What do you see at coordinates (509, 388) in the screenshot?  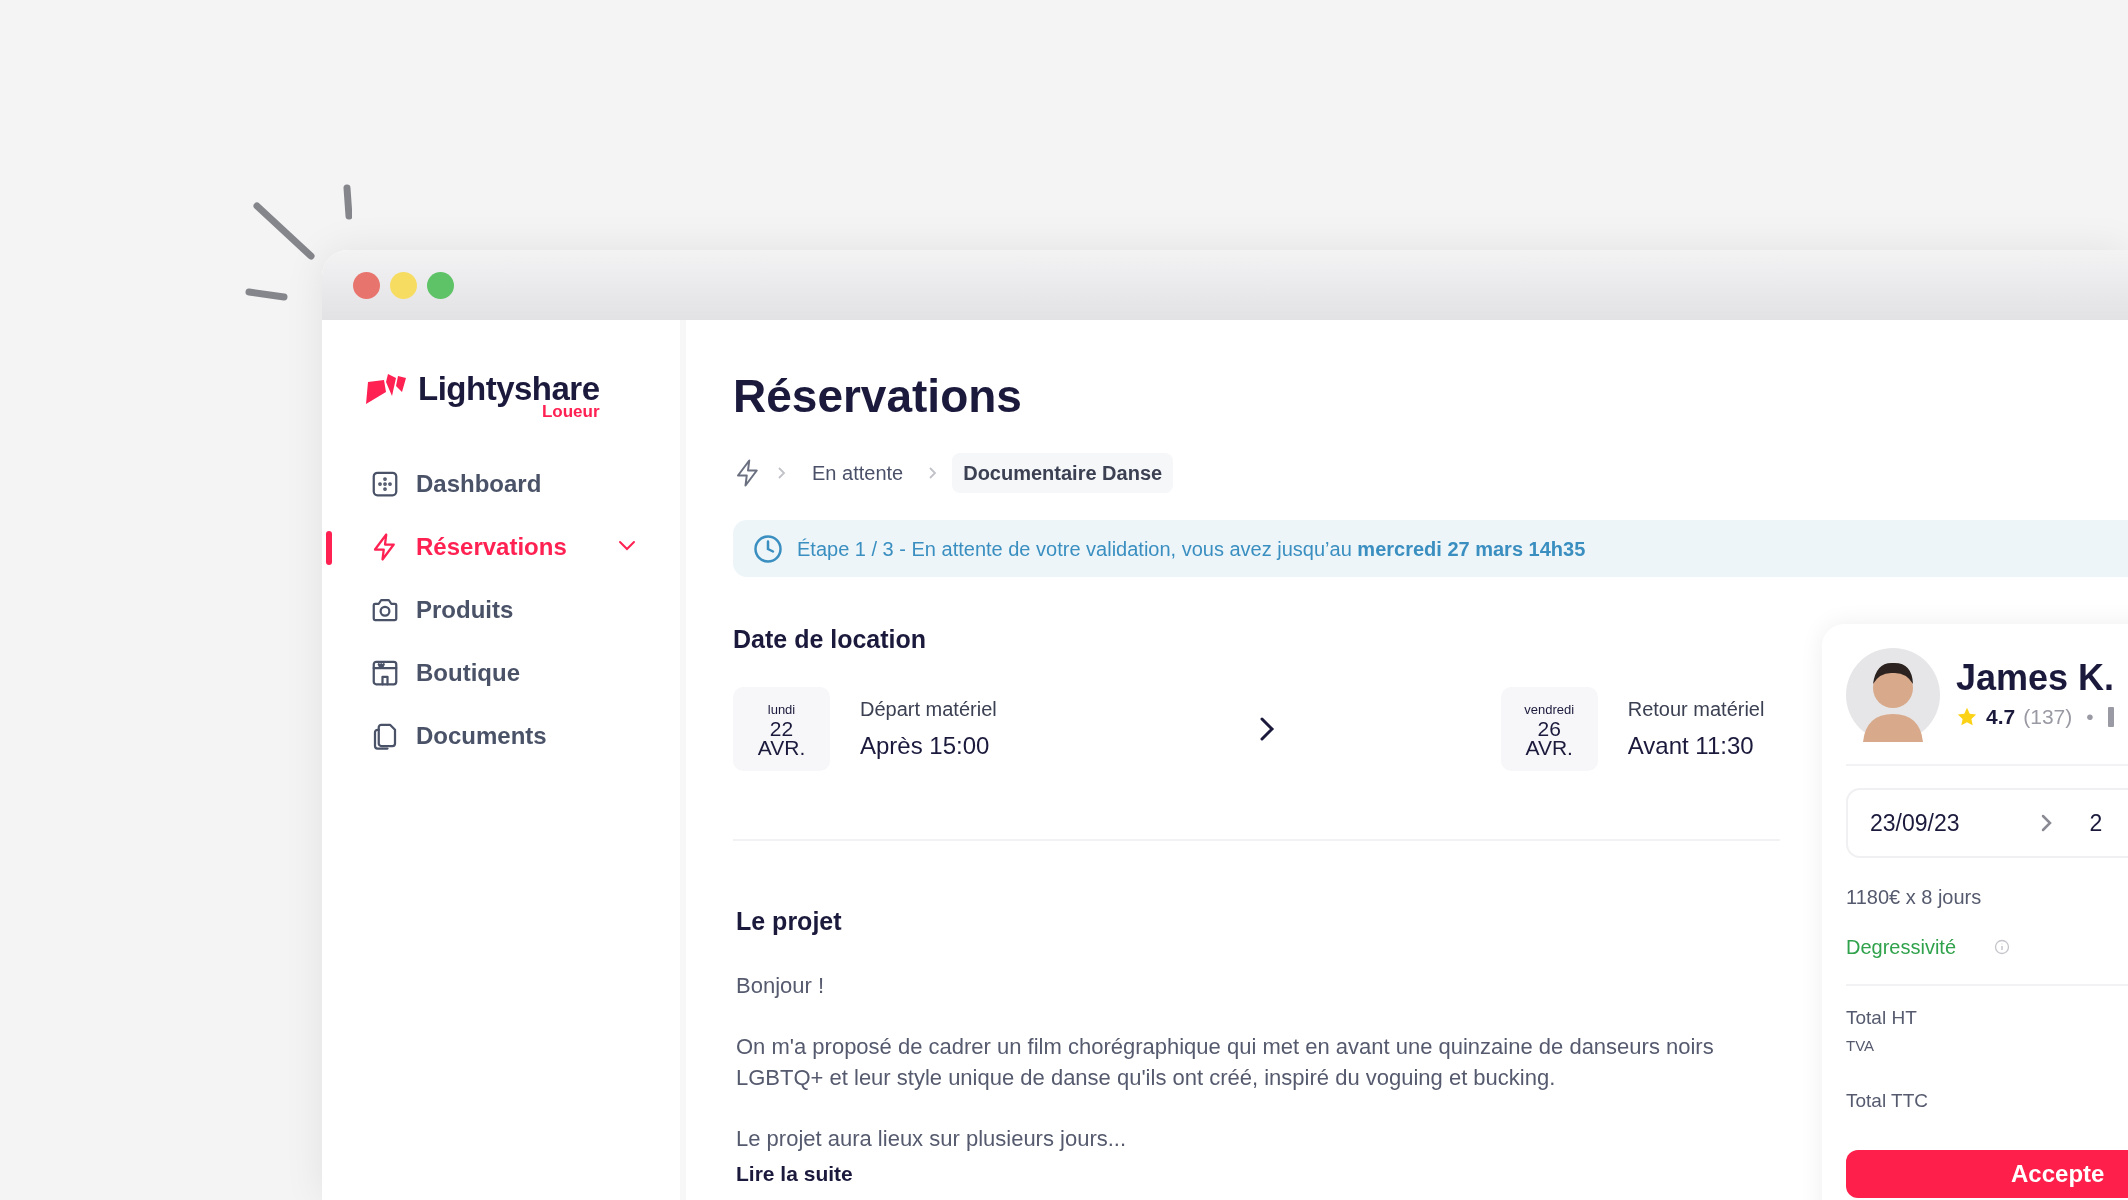 I see `logo-text: Lightyshare` at bounding box center [509, 388].